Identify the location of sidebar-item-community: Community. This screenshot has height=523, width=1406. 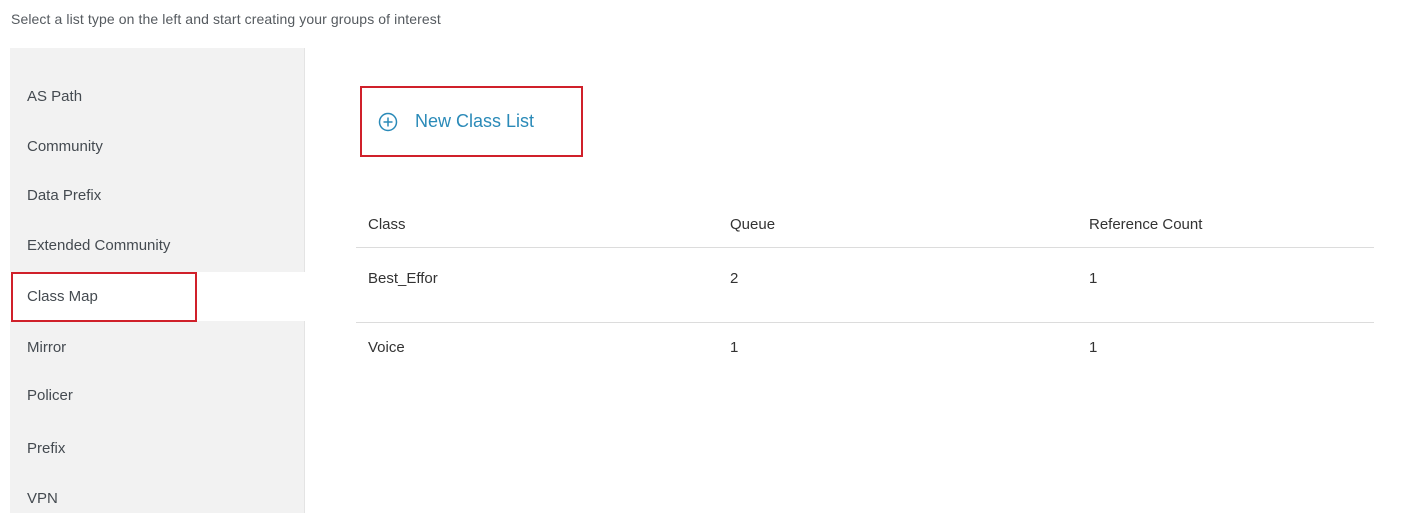
(157, 146).